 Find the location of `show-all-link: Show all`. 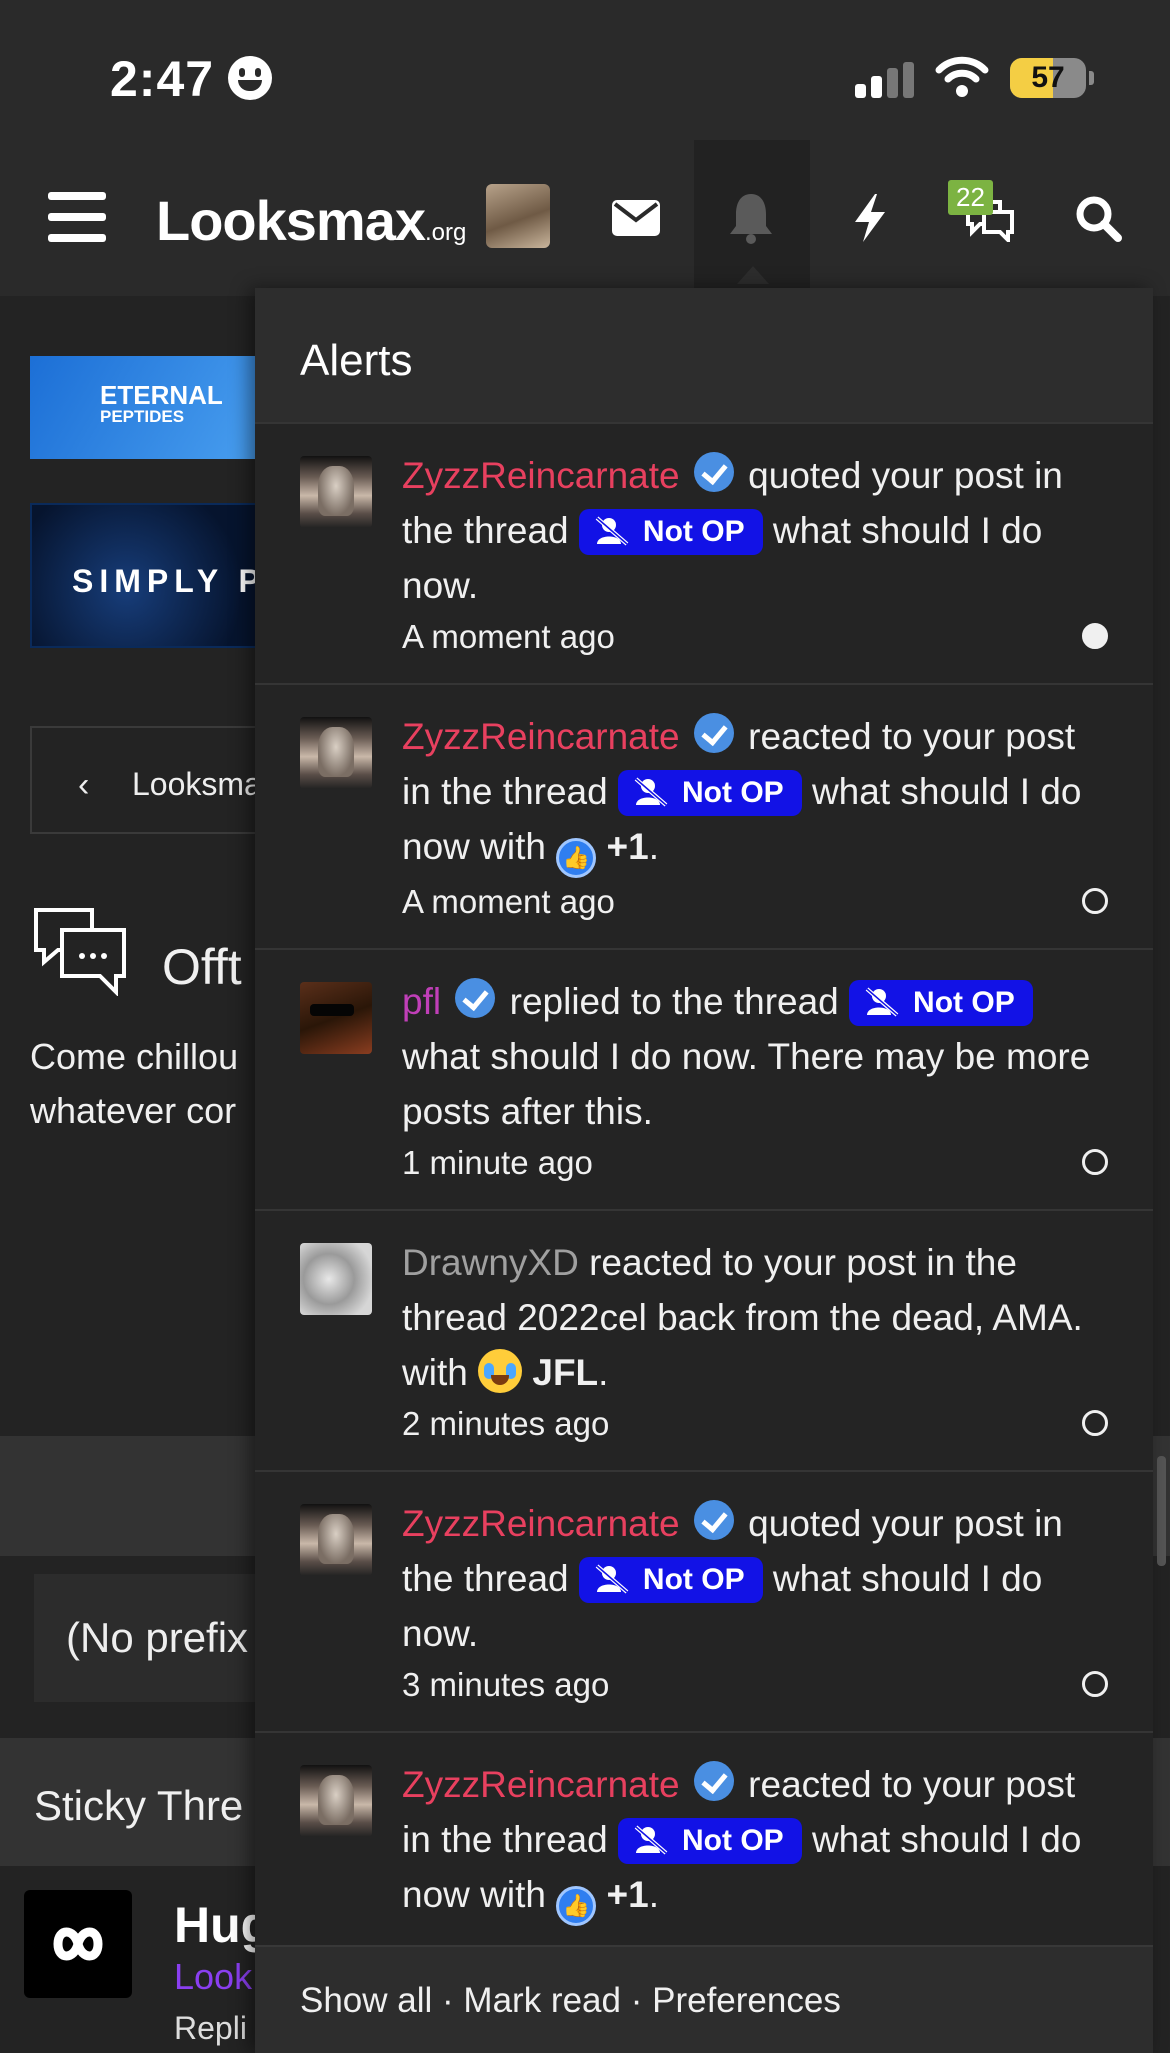

show-all-link: Show all is located at coordinates (366, 2000).